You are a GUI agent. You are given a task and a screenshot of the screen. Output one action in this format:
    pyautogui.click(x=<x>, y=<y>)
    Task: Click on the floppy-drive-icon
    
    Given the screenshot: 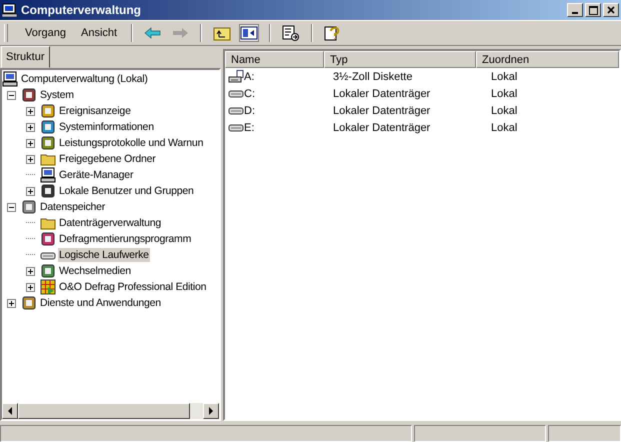 What is the action you would take?
    pyautogui.click(x=236, y=77)
    